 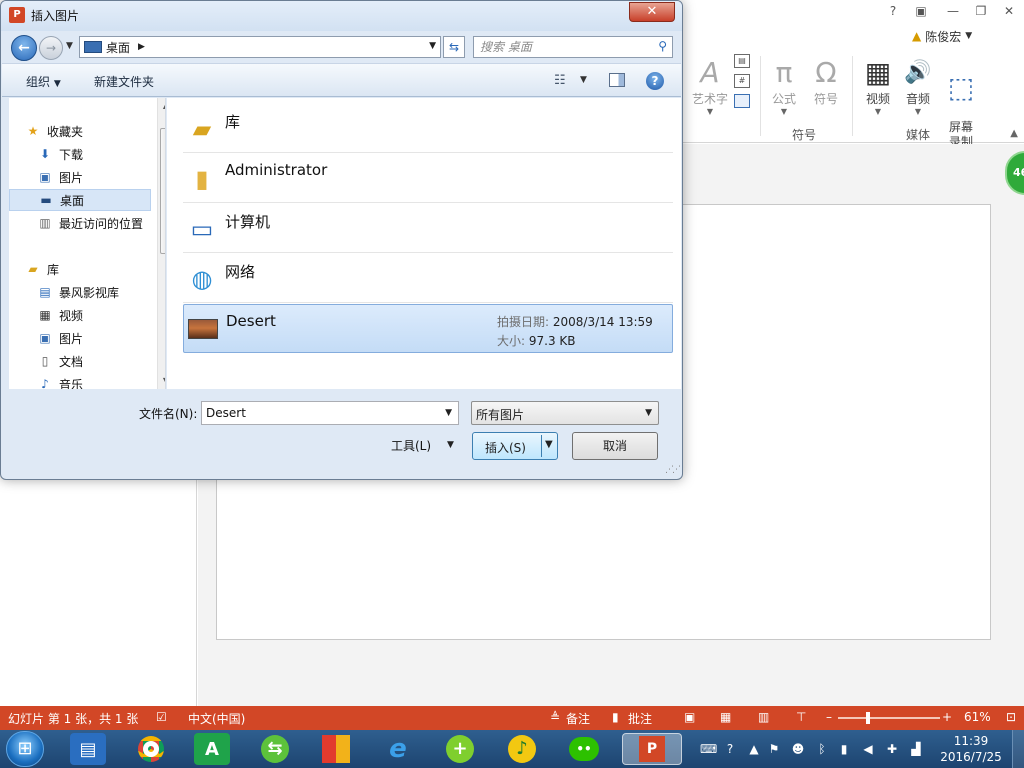 What do you see at coordinates (101, 292) in the screenshot?
I see `nav-item-storm-library: ▤ 暴风影视库` at bounding box center [101, 292].